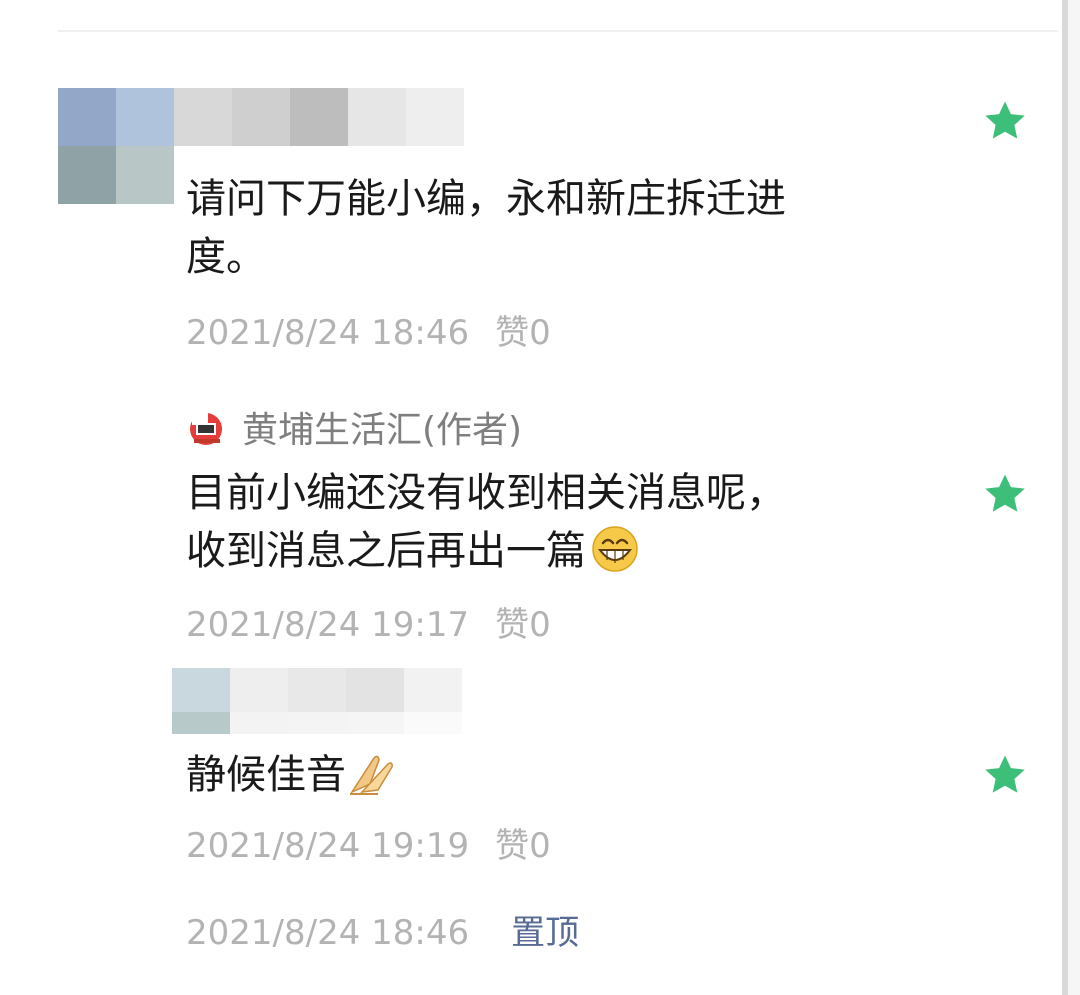  I want to click on footer-meta: 2021/8/24 18:46 置顶, so click(382, 933).